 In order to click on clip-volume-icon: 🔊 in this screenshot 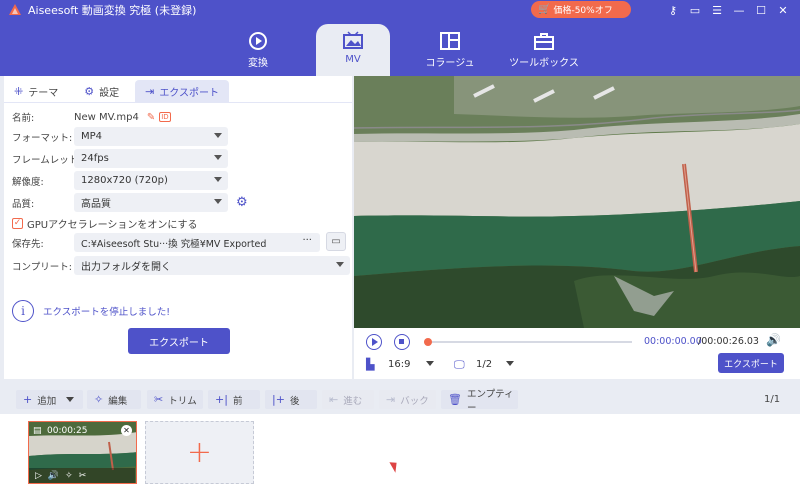, I will do `click(53, 476)`.